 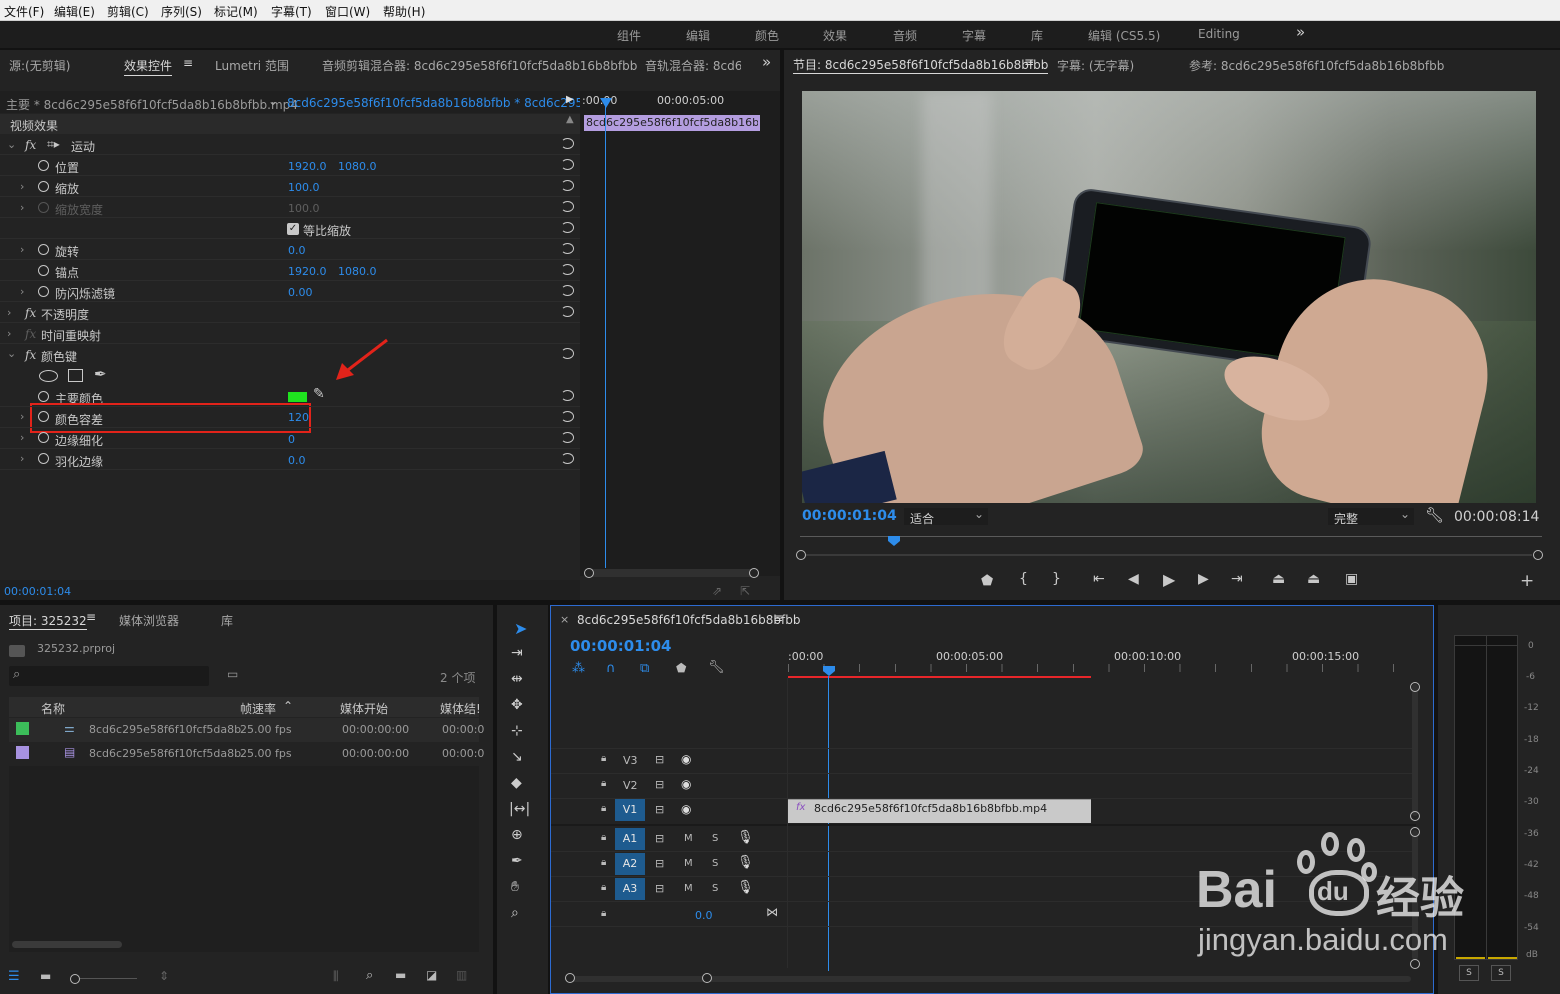 What do you see at coordinates (1133, 579) in the screenshot?
I see `step-back-icon: ◀︎` at bounding box center [1133, 579].